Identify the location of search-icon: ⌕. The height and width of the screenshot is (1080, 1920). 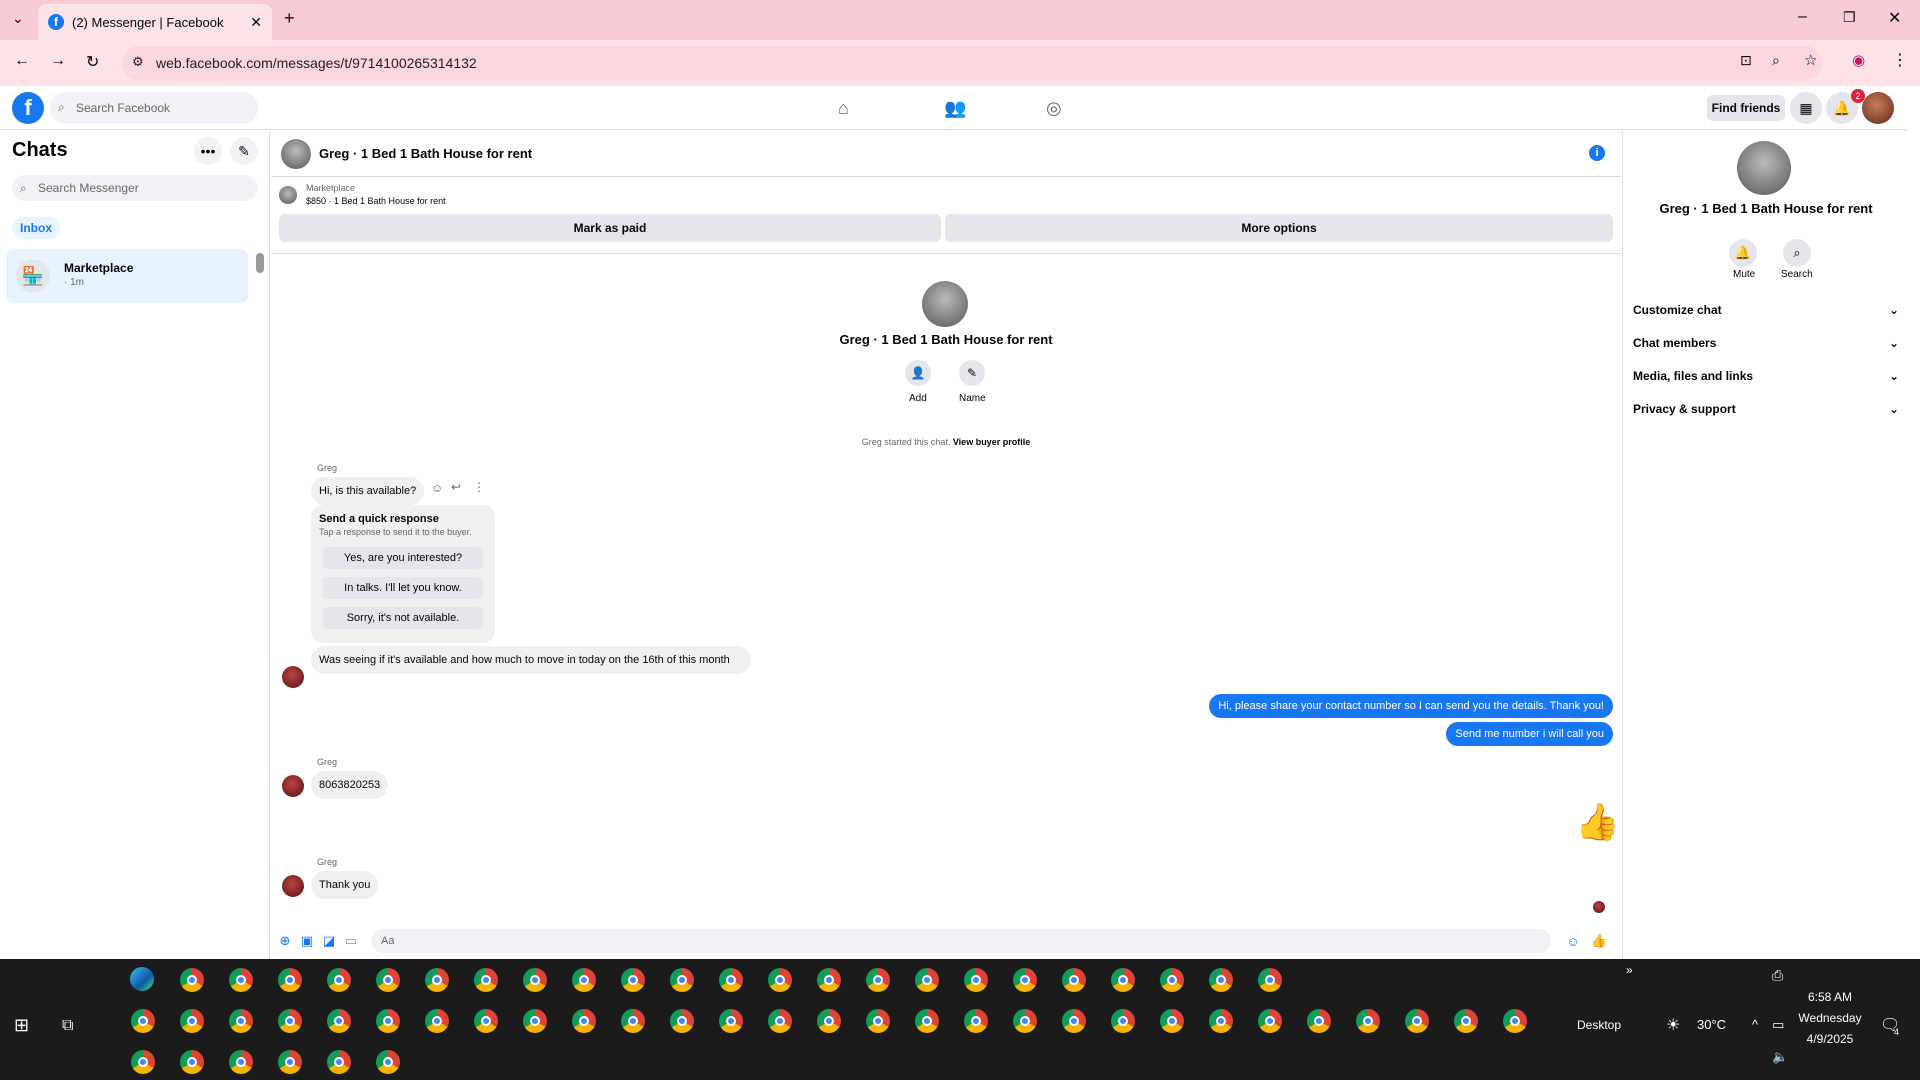
(1797, 253).